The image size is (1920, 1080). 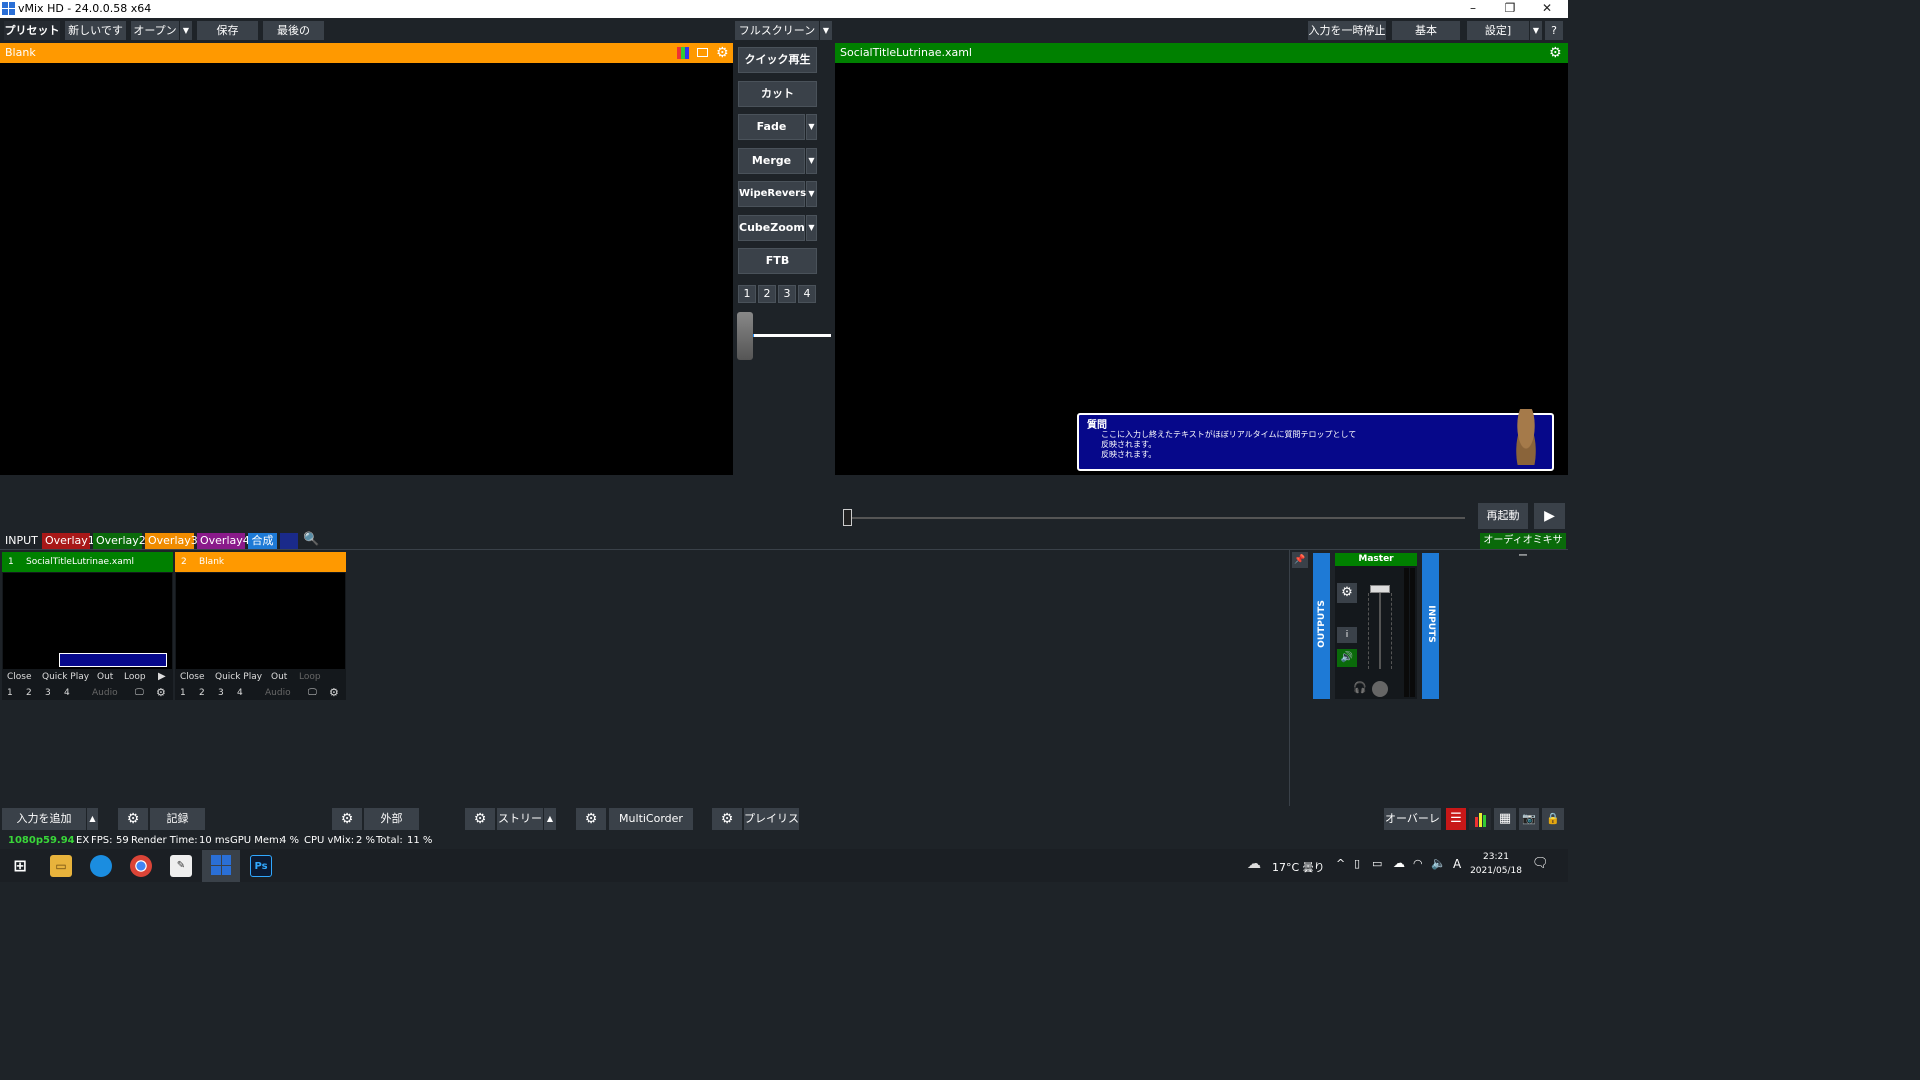 I want to click on open-dropdown-icon: ▼, so click(x=186, y=30).